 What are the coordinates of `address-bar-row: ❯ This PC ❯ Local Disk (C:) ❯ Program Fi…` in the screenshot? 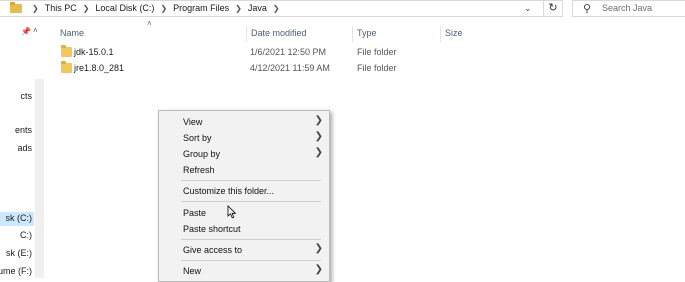 It's located at (342, 8).